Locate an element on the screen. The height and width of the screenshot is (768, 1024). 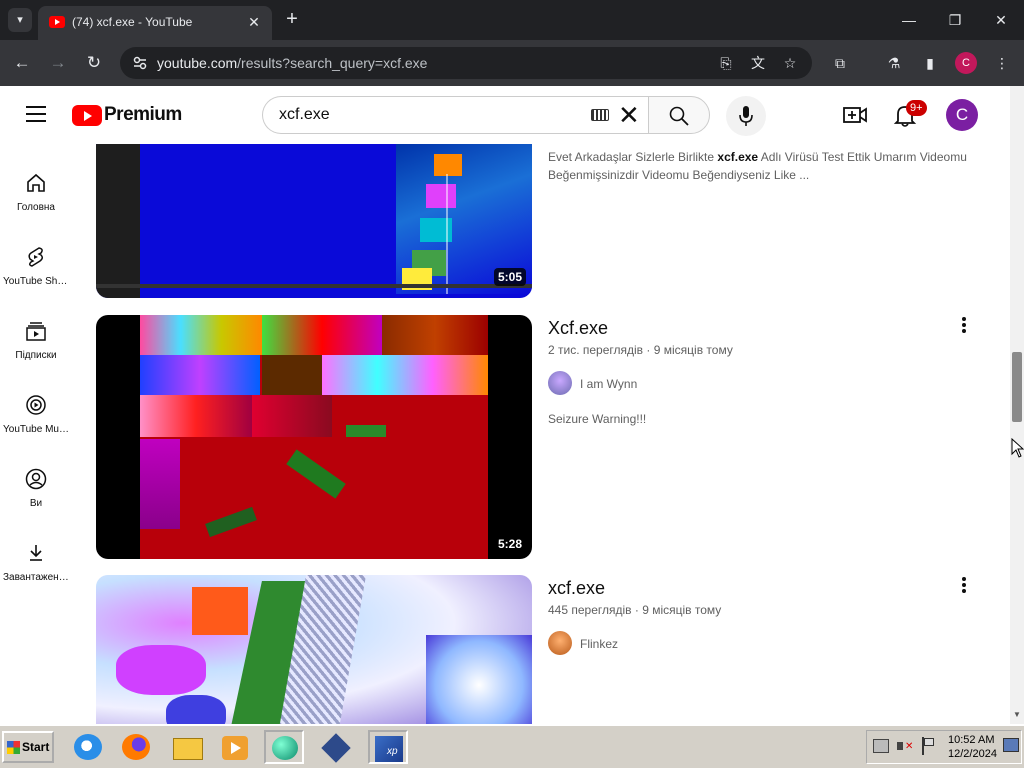
sidebar-item-you: Ви is located at coordinates (36, 480).